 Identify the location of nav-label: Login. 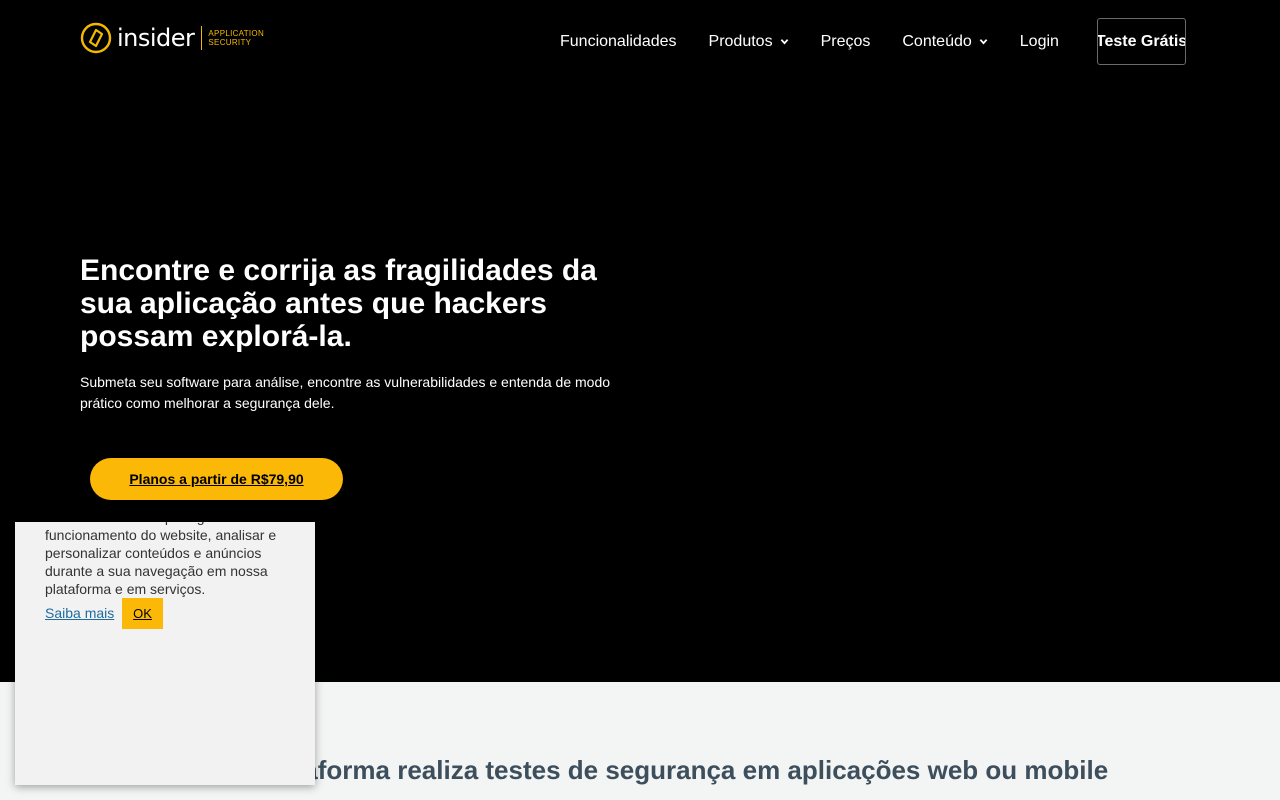
(1039, 41).